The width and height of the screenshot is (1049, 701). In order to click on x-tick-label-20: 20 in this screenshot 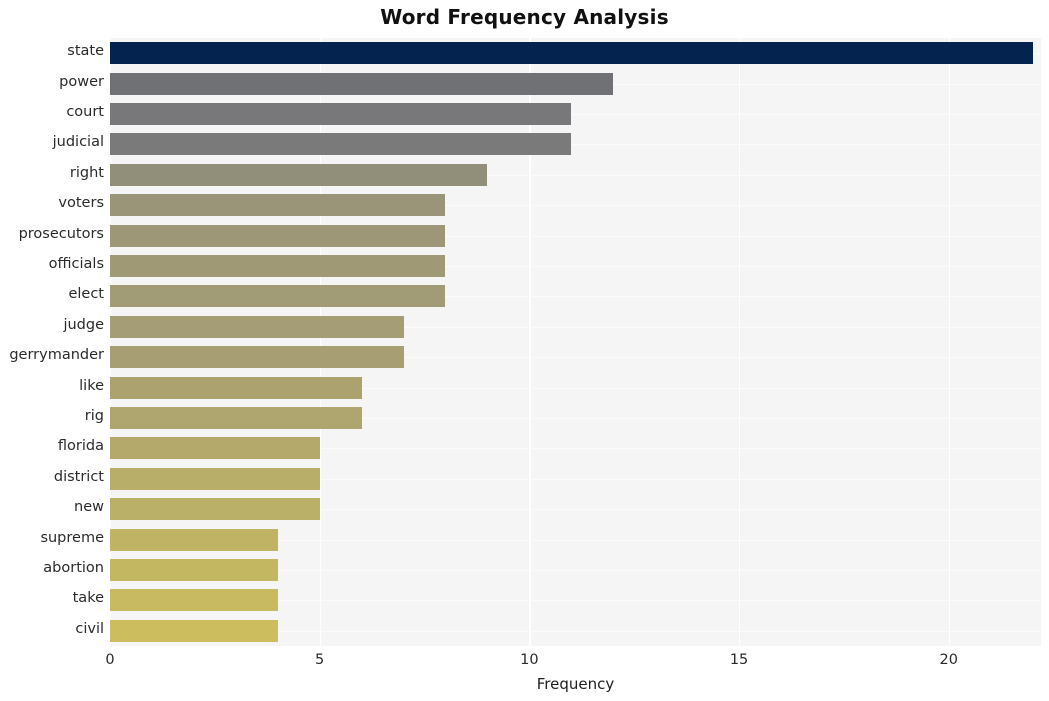, I will do `click(948, 660)`.